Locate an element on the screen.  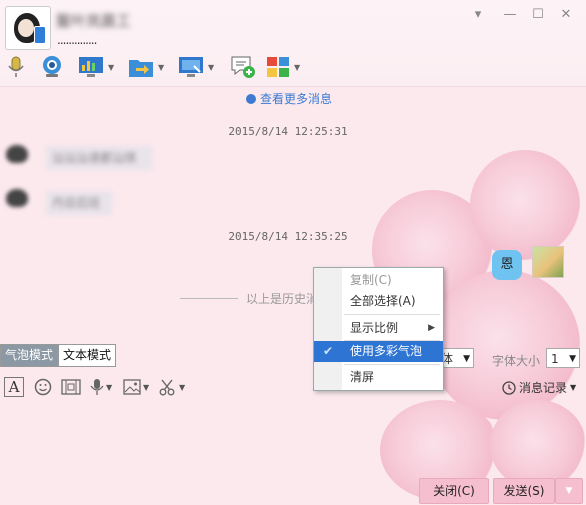
image-icon is located at coordinates (132, 387).